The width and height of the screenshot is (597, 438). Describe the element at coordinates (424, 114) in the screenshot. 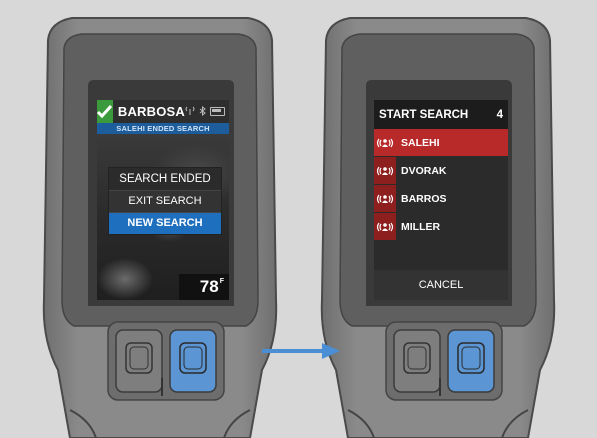

I see `screen-title: START SEARCH` at that location.